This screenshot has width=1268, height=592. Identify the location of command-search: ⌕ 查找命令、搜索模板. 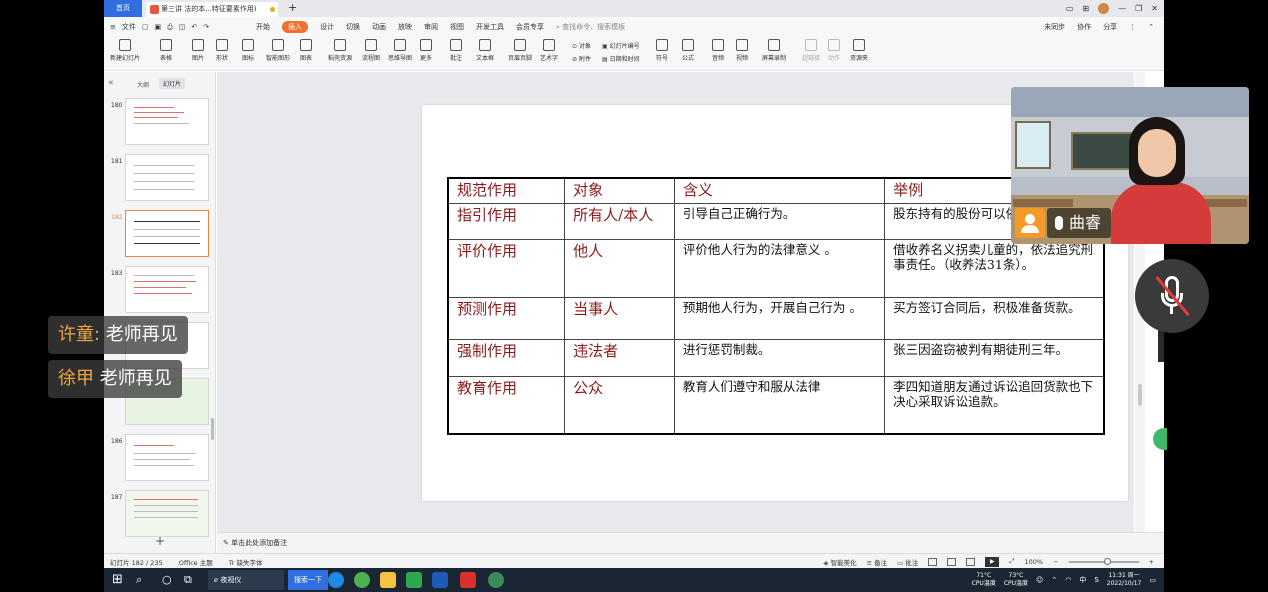
(590, 27).